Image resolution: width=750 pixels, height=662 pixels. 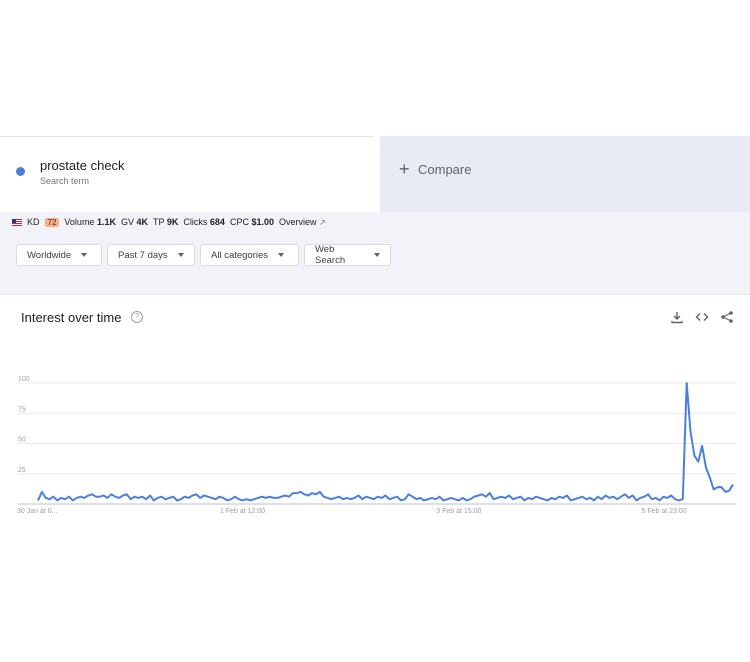 I want to click on clicks-label: Clicks, so click(x=195, y=222).